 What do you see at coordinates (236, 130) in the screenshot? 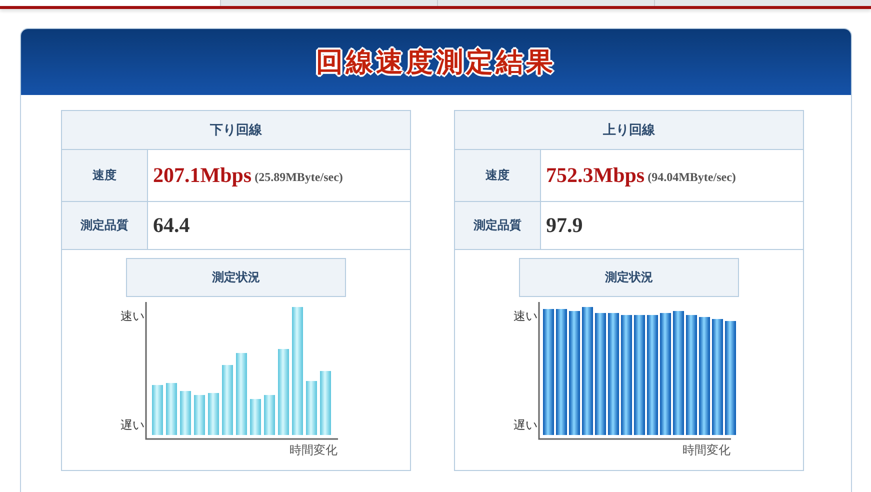
I see `column-heading: 下り回線` at bounding box center [236, 130].